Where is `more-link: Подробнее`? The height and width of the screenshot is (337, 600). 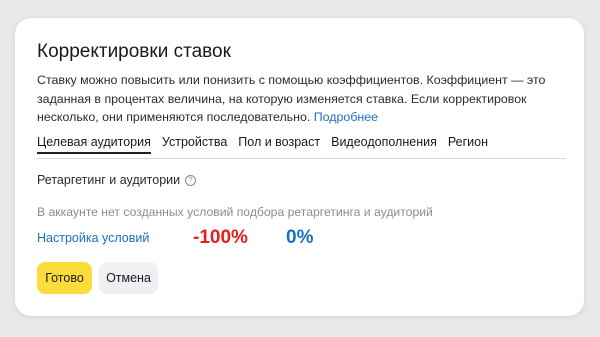 more-link: Подробнее is located at coordinates (346, 117).